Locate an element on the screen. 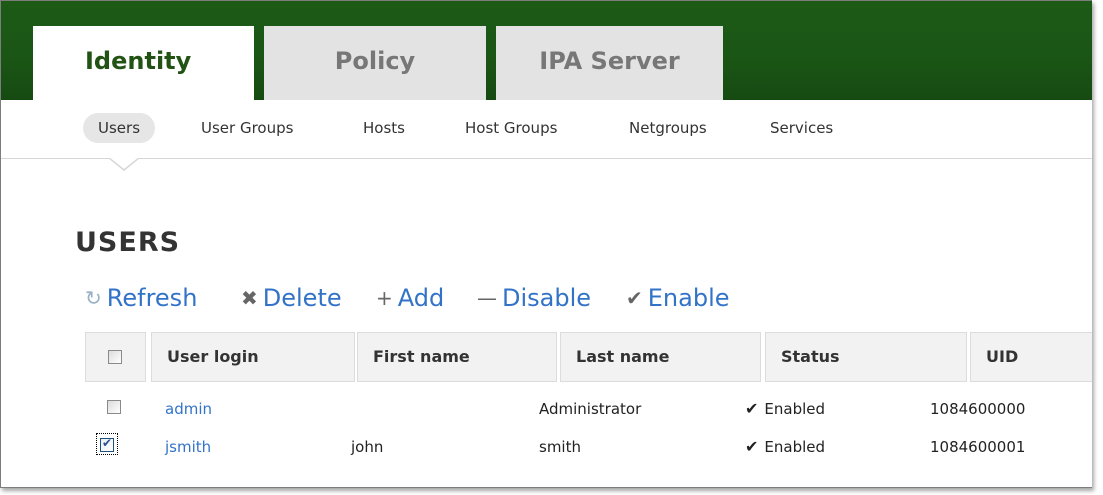  enable-icon: ✔ is located at coordinates (634, 298).